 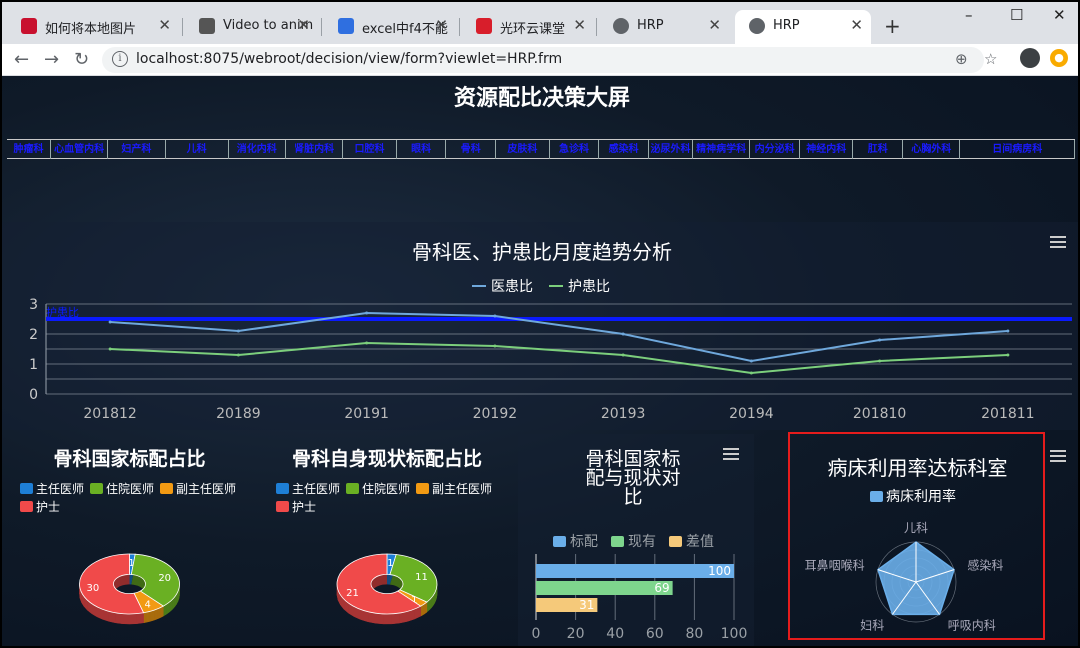 I want to click on x-tick-label: 20189, so click(x=238, y=414).